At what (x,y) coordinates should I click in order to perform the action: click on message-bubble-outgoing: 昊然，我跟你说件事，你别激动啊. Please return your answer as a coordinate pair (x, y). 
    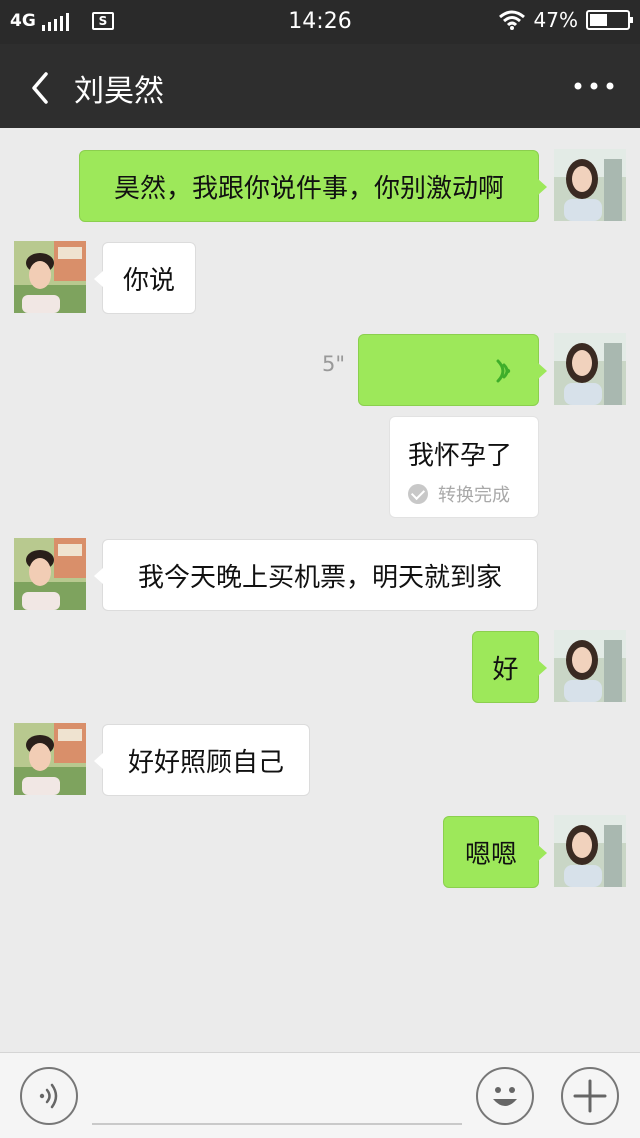
    Looking at the image, I should click on (313, 186).